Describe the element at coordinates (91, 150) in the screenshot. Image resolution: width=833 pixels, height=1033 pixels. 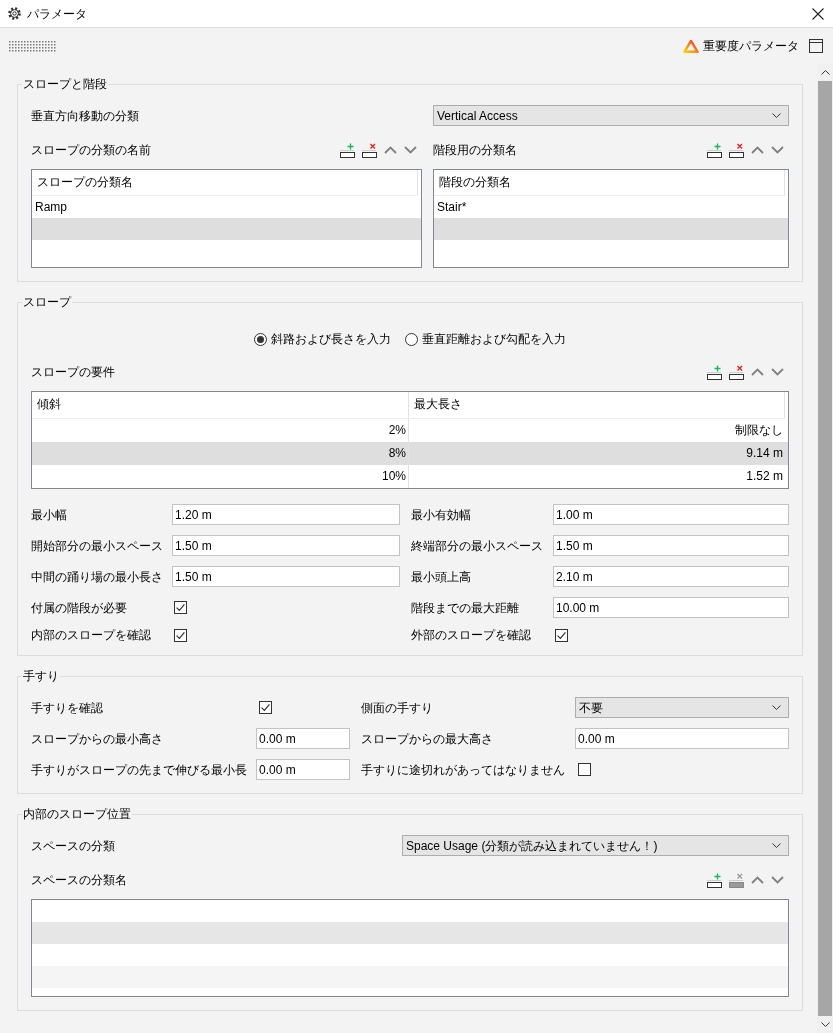
I see `list-label: スロープの分類の名前` at that location.